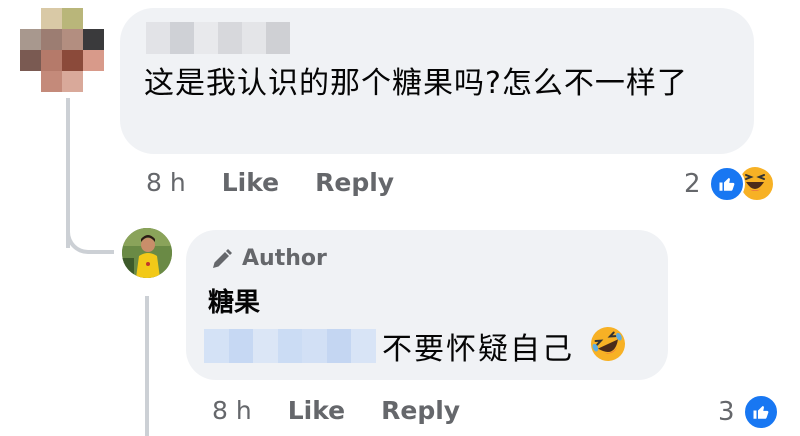 Image resolution: width=800 pixels, height=436 pixels. Describe the element at coordinates (478, 349) in the screenshot. I see `reply-text: 不要怀疑自己` at that location.